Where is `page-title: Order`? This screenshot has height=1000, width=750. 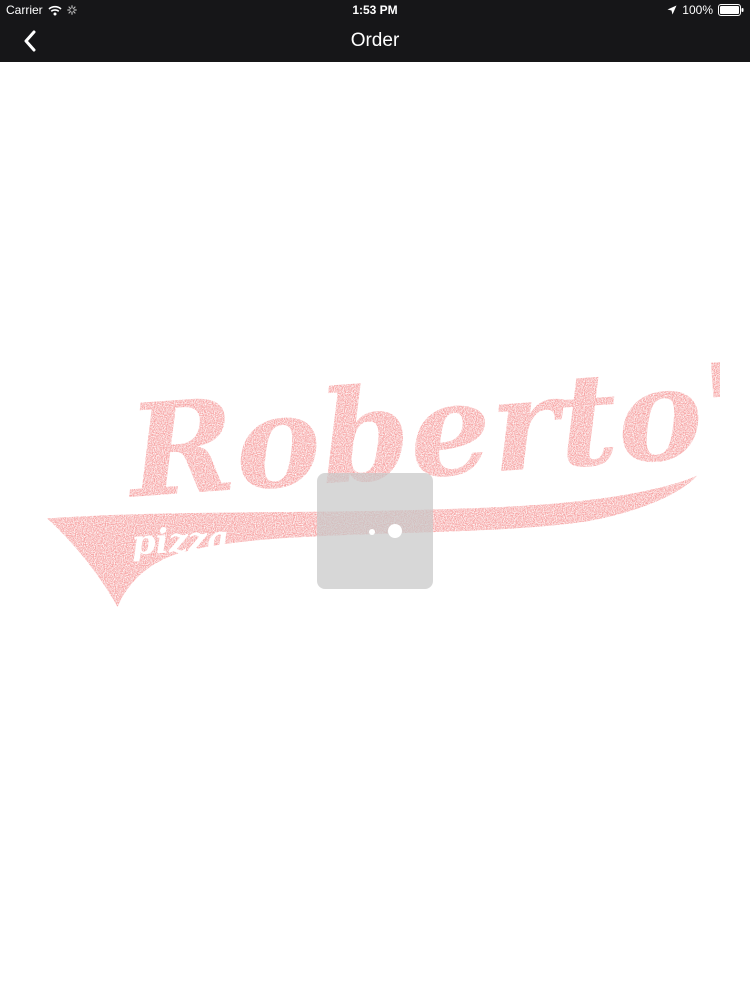
page-title: Order is located at coordinates (375, 40).